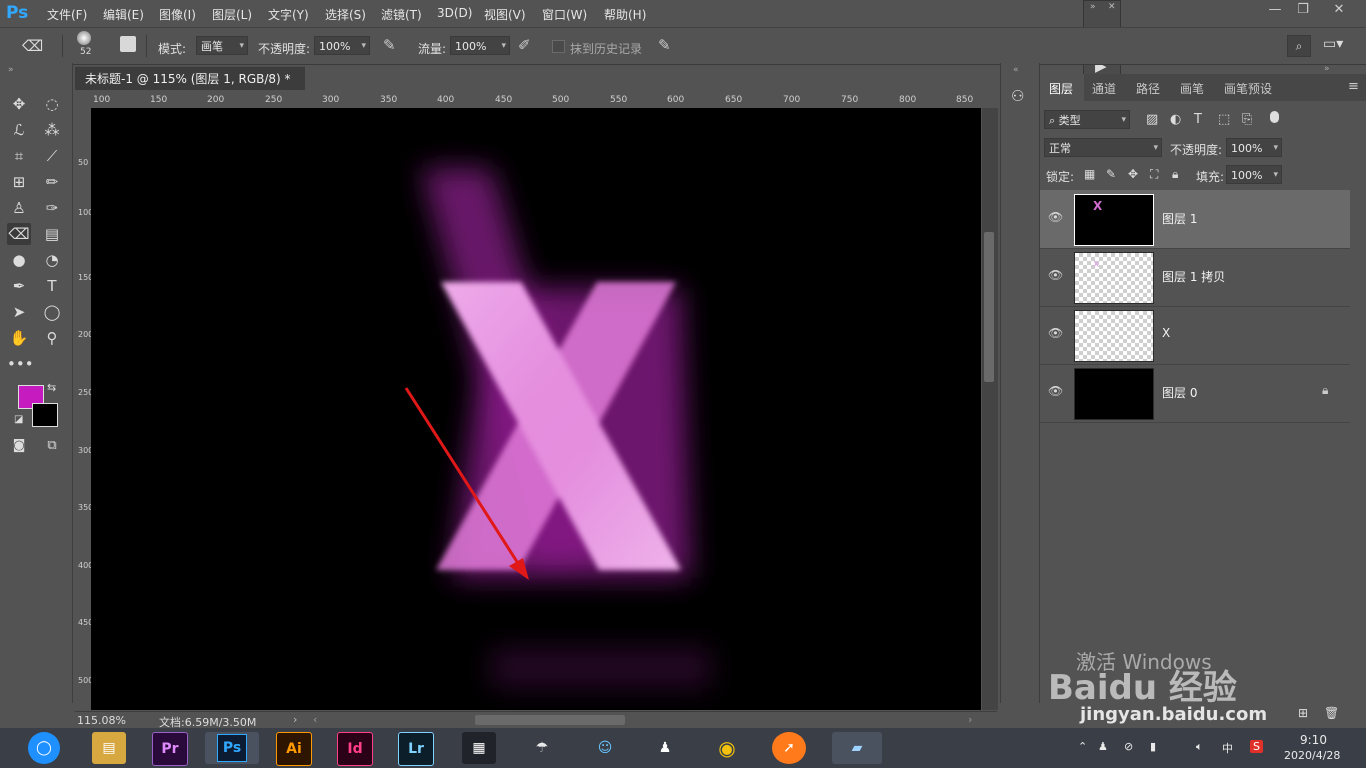  Describe the element at coordinates (52, 338) in the screenshot. I see `zoom-tool-icon: ⚲` at that location.